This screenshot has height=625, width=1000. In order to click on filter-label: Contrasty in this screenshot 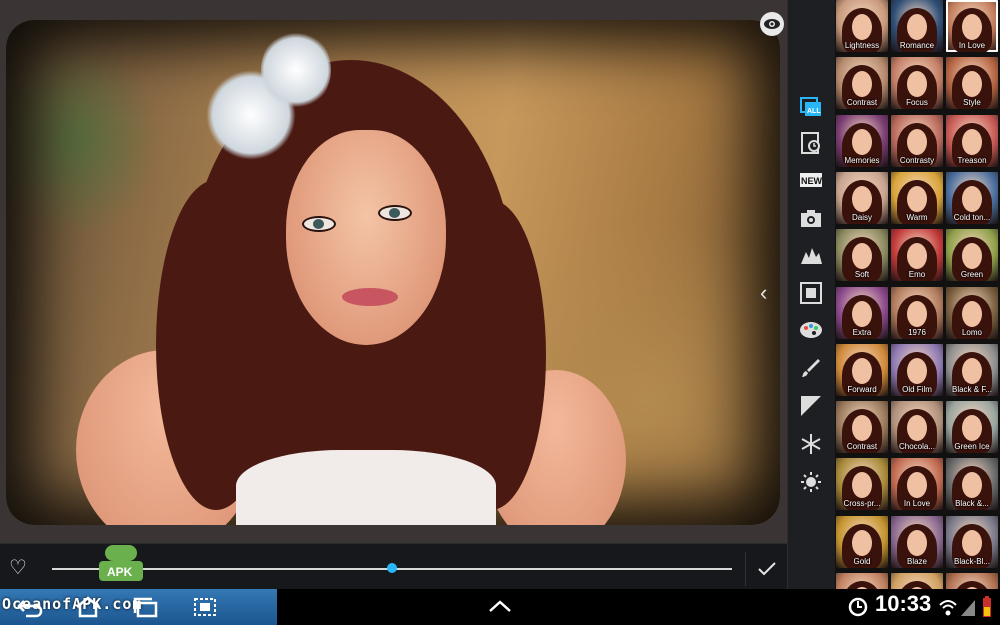, I will do `click(917, 160)`.